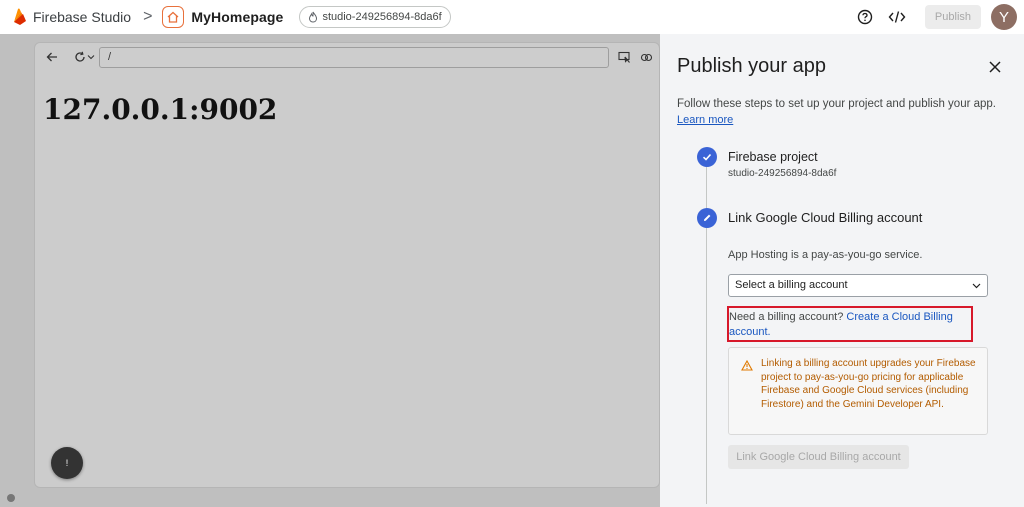 Image resolution: width=1024 pixels, height=507 pixels. I want to click on status-indicator, so click(11, 498).